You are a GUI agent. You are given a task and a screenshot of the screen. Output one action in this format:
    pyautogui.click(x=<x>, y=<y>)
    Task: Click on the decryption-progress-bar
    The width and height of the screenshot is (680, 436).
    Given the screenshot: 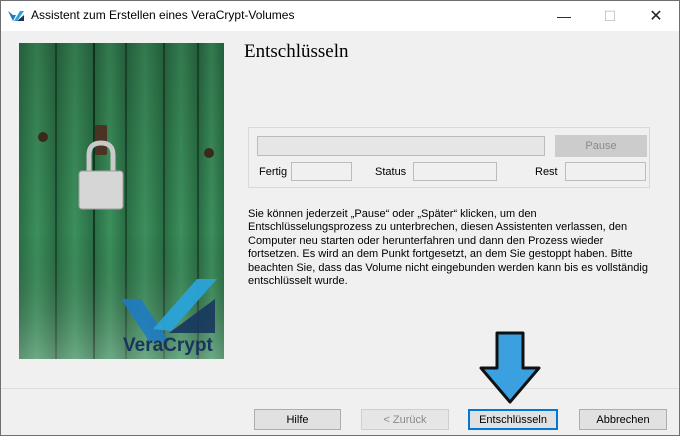 What is the action you would take?
    pyautogui.click(x=401, y=146)
    